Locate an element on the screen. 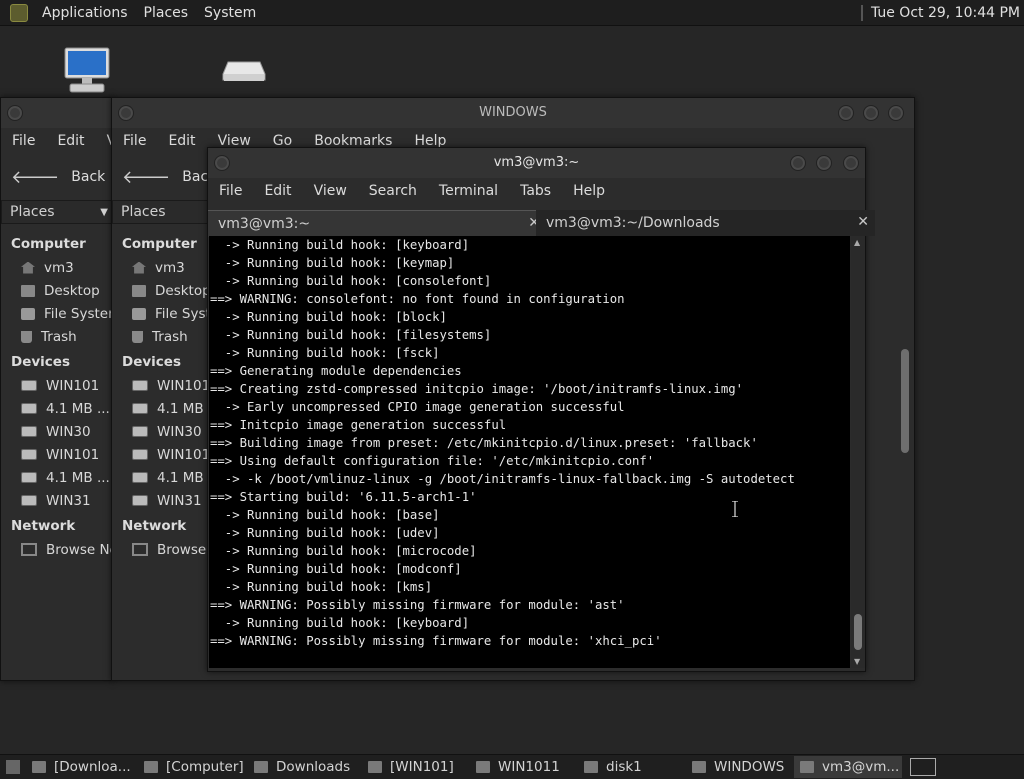 The width and height of the screenshot is (1024, 779). tab-downloads: vm3@vm3:~/Downloads ✕ is located at coordinates (705, 223).